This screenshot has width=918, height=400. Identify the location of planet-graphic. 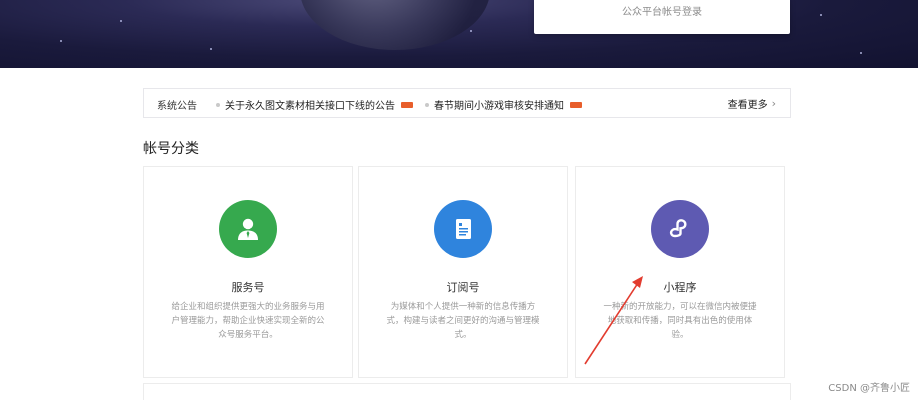
(395, 25).